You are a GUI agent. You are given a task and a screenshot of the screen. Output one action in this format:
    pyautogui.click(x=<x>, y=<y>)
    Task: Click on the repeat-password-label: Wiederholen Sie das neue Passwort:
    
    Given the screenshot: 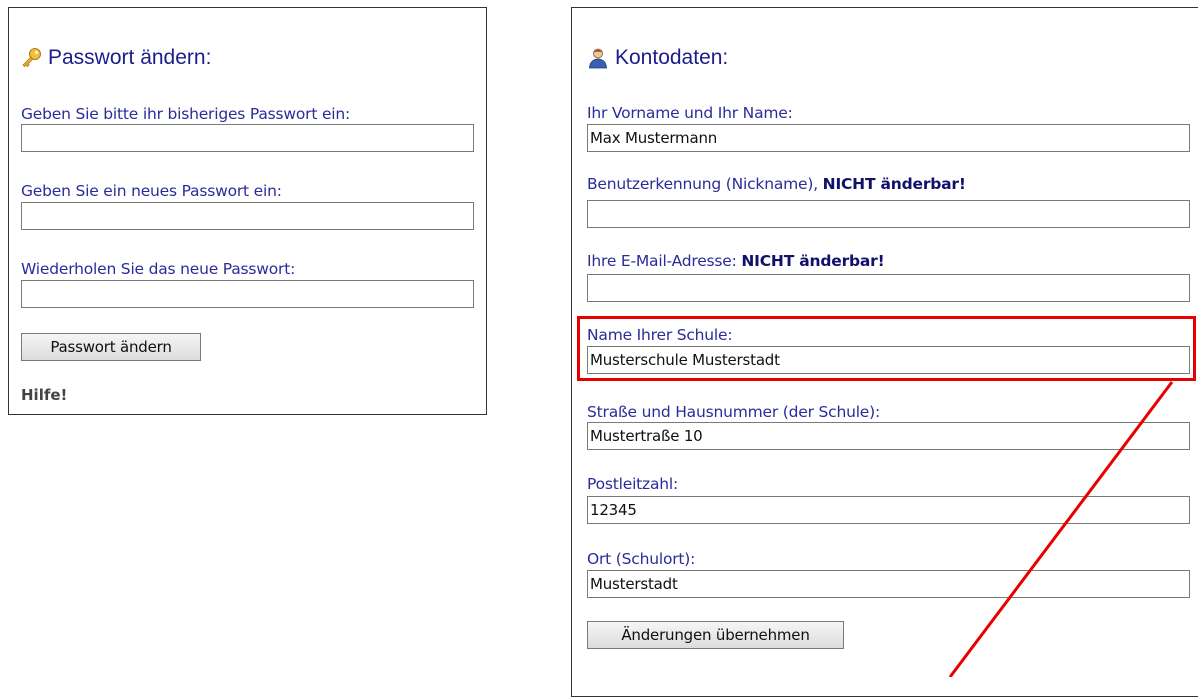 What is the action you would take?
    pyautogui.click(x=158, y=269)
    